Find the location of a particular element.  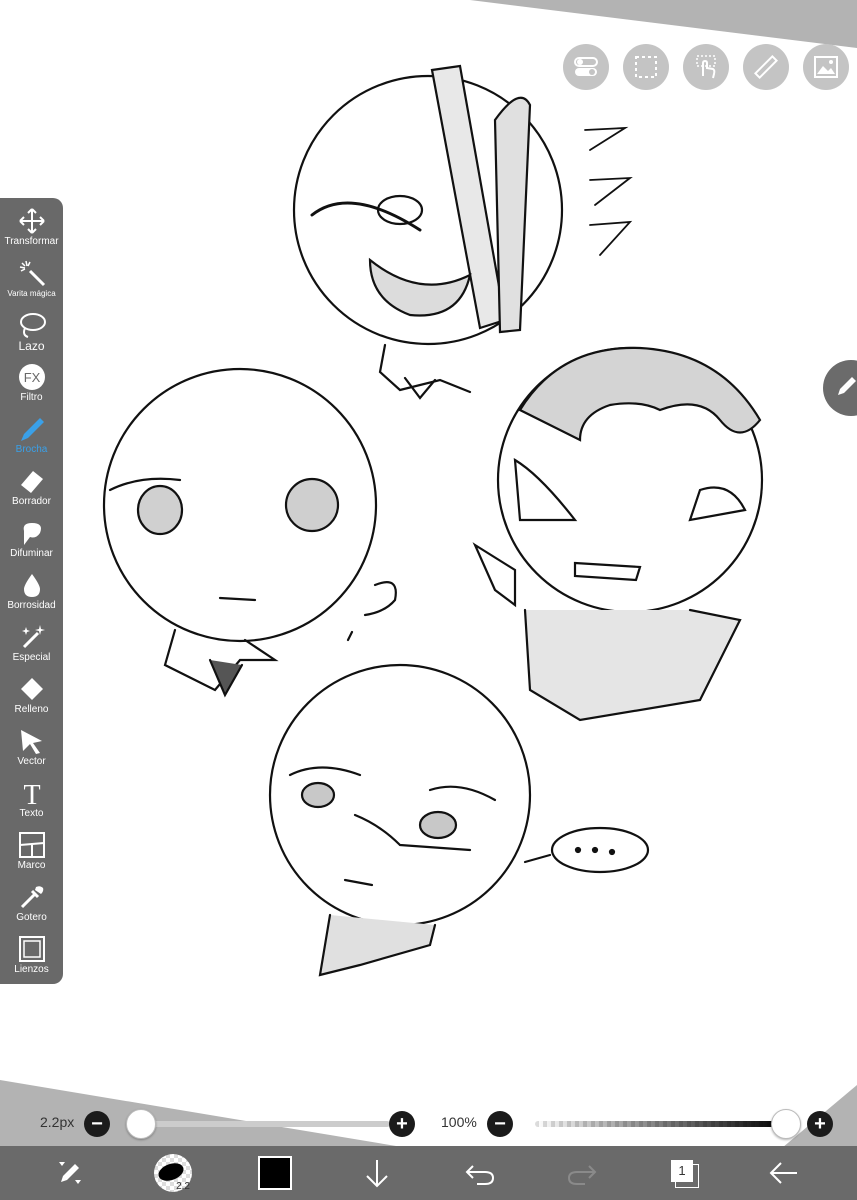

fx-icon: FX is located at coordinates (31, 377).